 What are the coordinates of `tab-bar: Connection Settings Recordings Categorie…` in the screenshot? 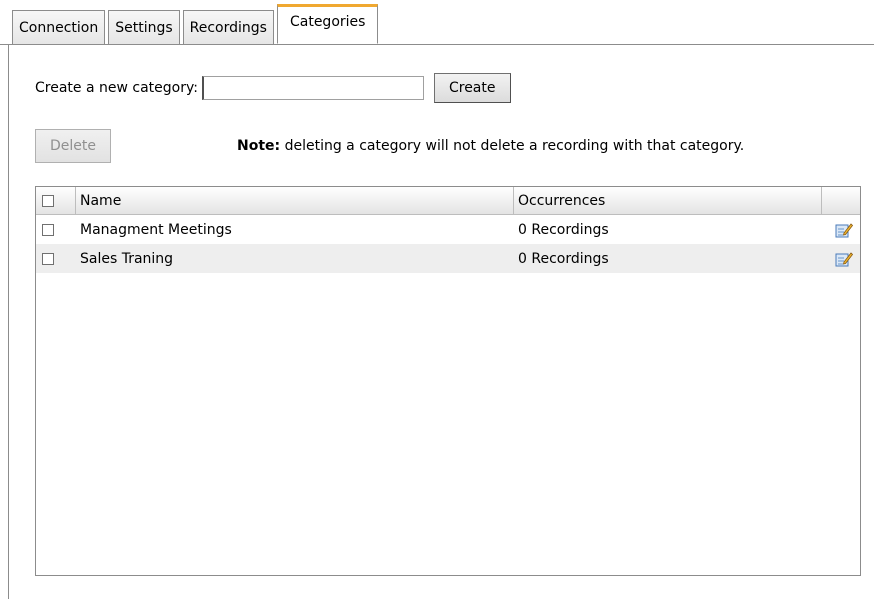 It's located at (196, 24).